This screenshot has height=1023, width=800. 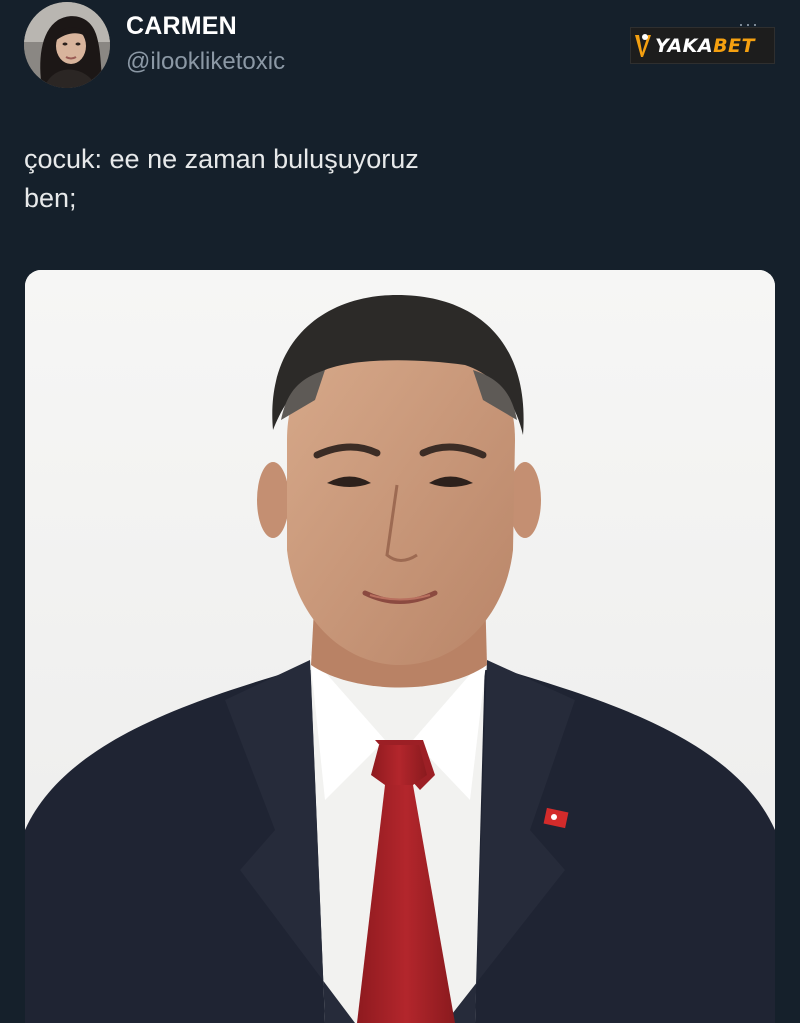 I want to click on yakabet-logo: YAKABET, so click(x=702, y=45).